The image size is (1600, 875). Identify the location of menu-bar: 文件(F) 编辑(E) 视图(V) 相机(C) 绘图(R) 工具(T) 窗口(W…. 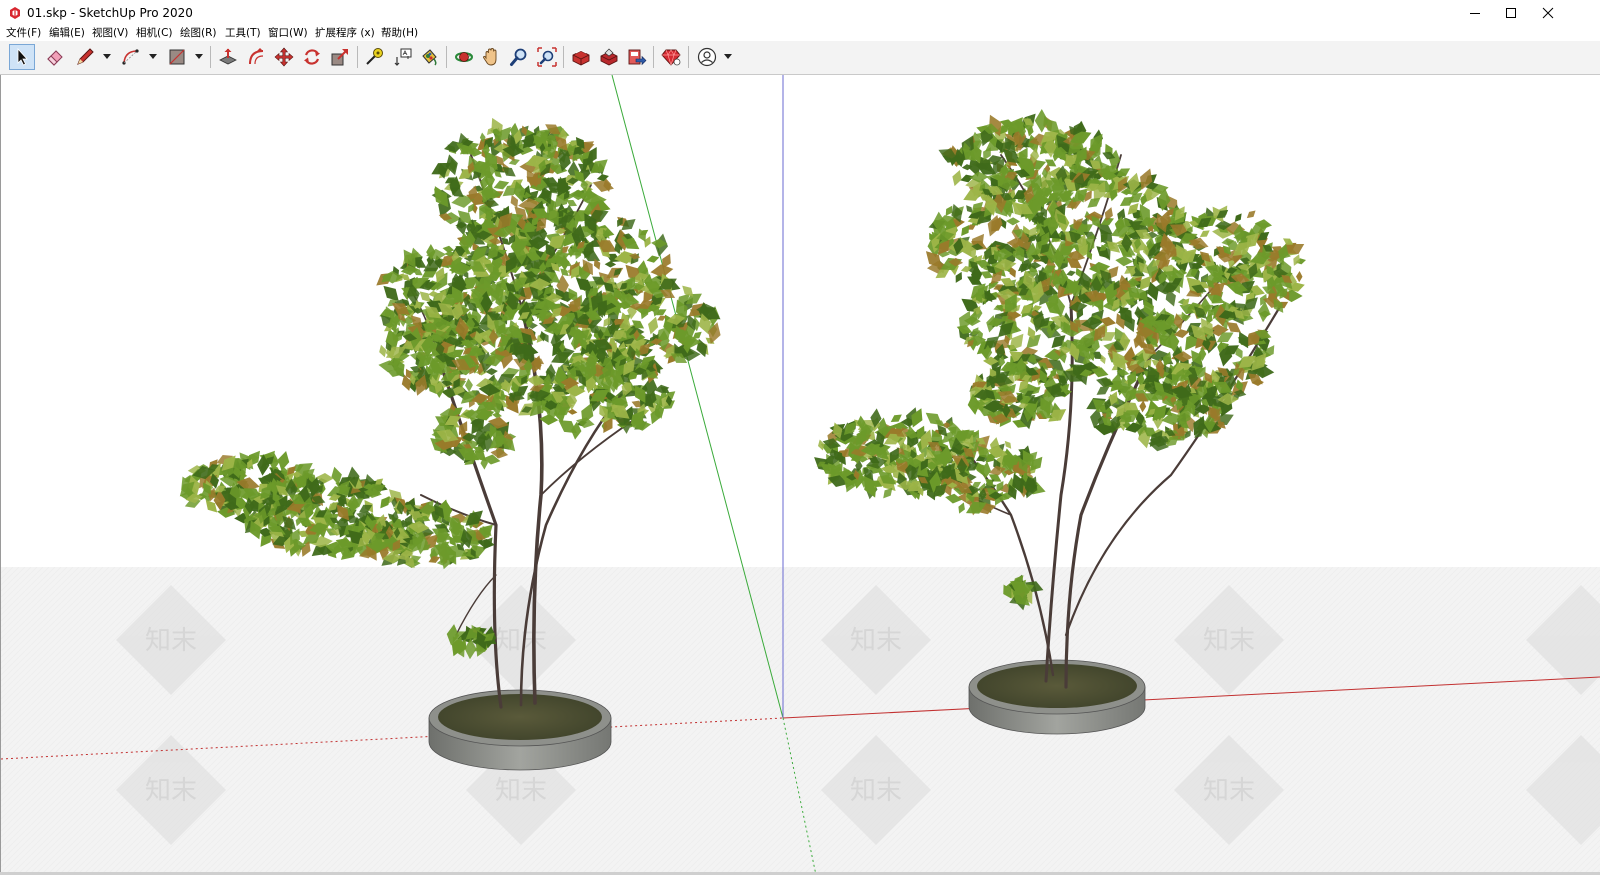
(800, 33).